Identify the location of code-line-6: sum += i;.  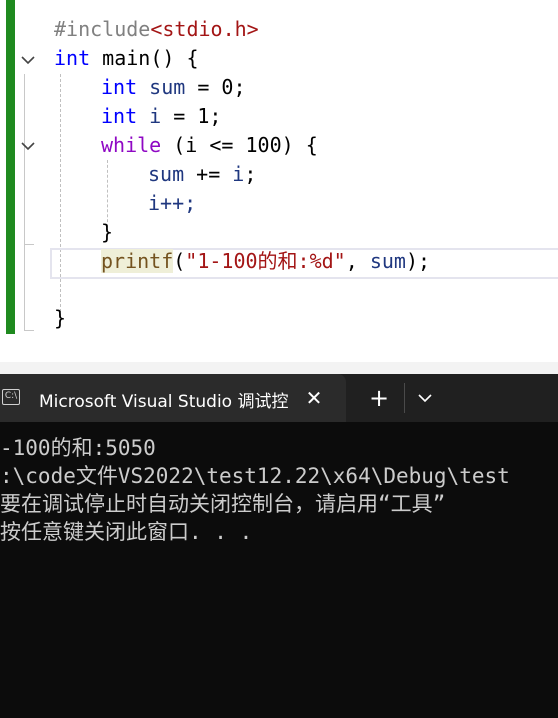
(202, 174).